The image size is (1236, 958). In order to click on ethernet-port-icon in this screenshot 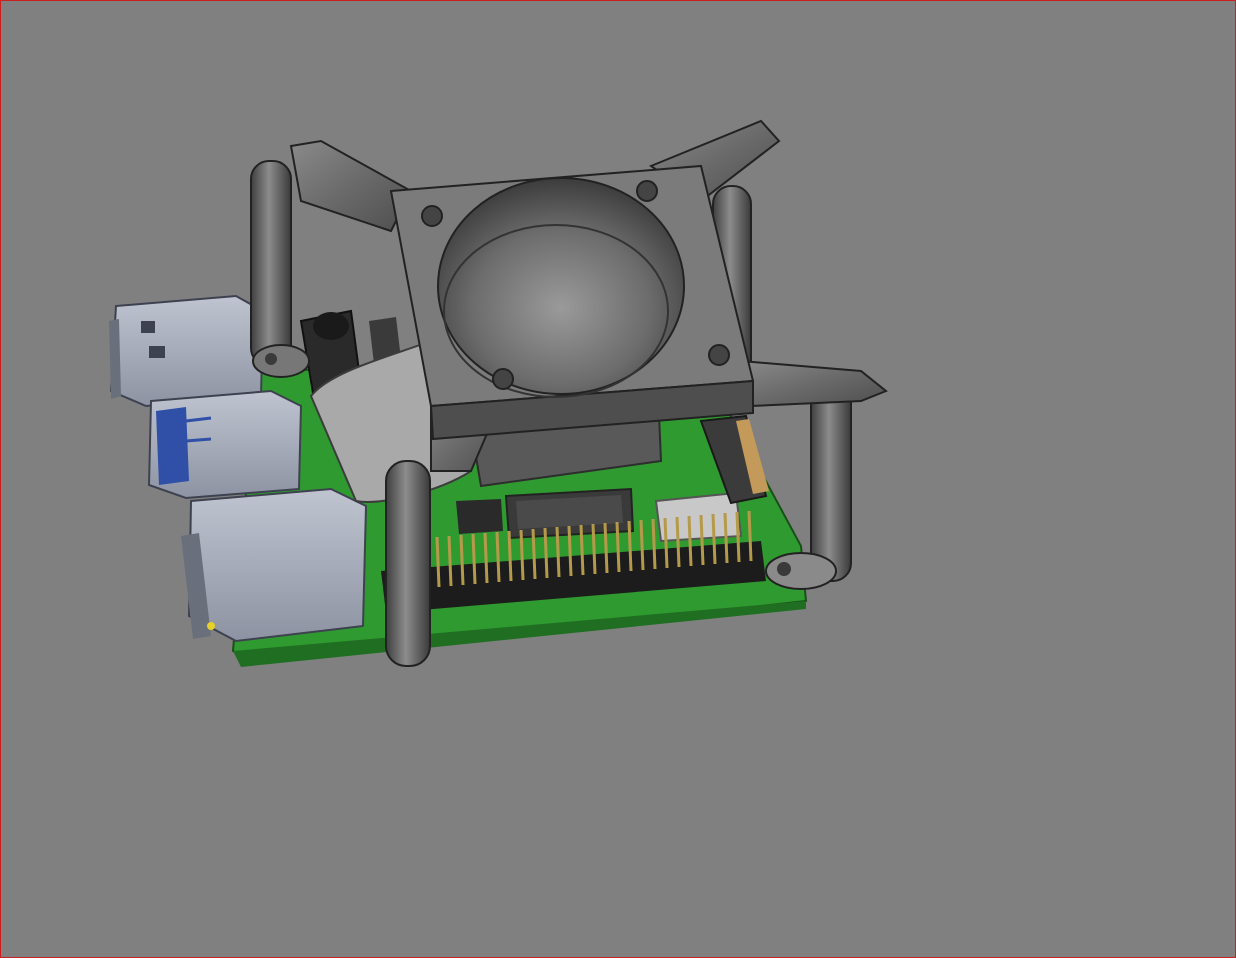, I will do `click(274, 565)`.